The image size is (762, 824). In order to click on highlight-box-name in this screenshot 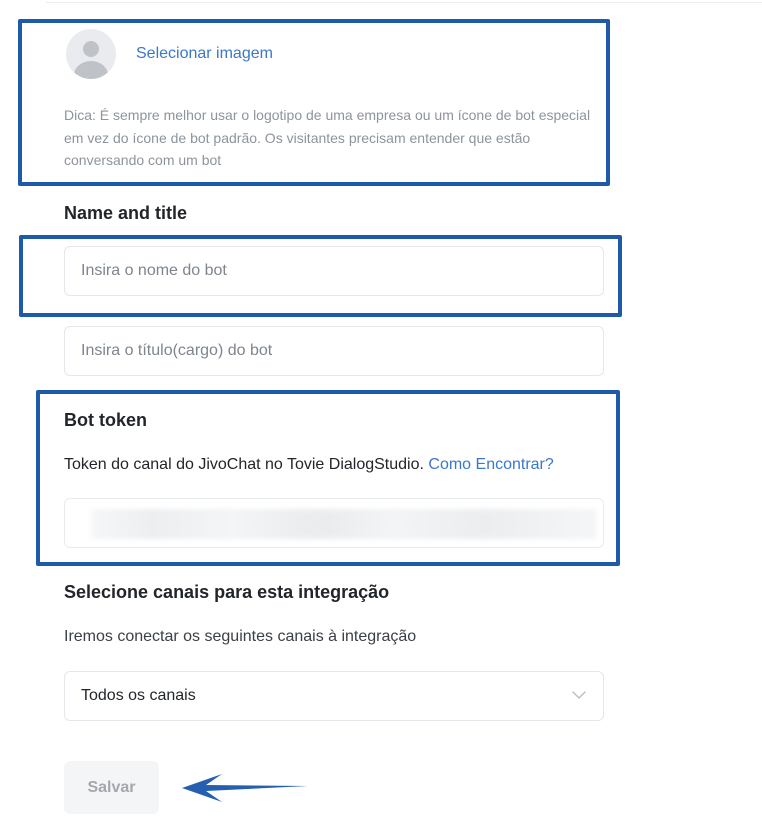, I will do `click(320, 276)`.